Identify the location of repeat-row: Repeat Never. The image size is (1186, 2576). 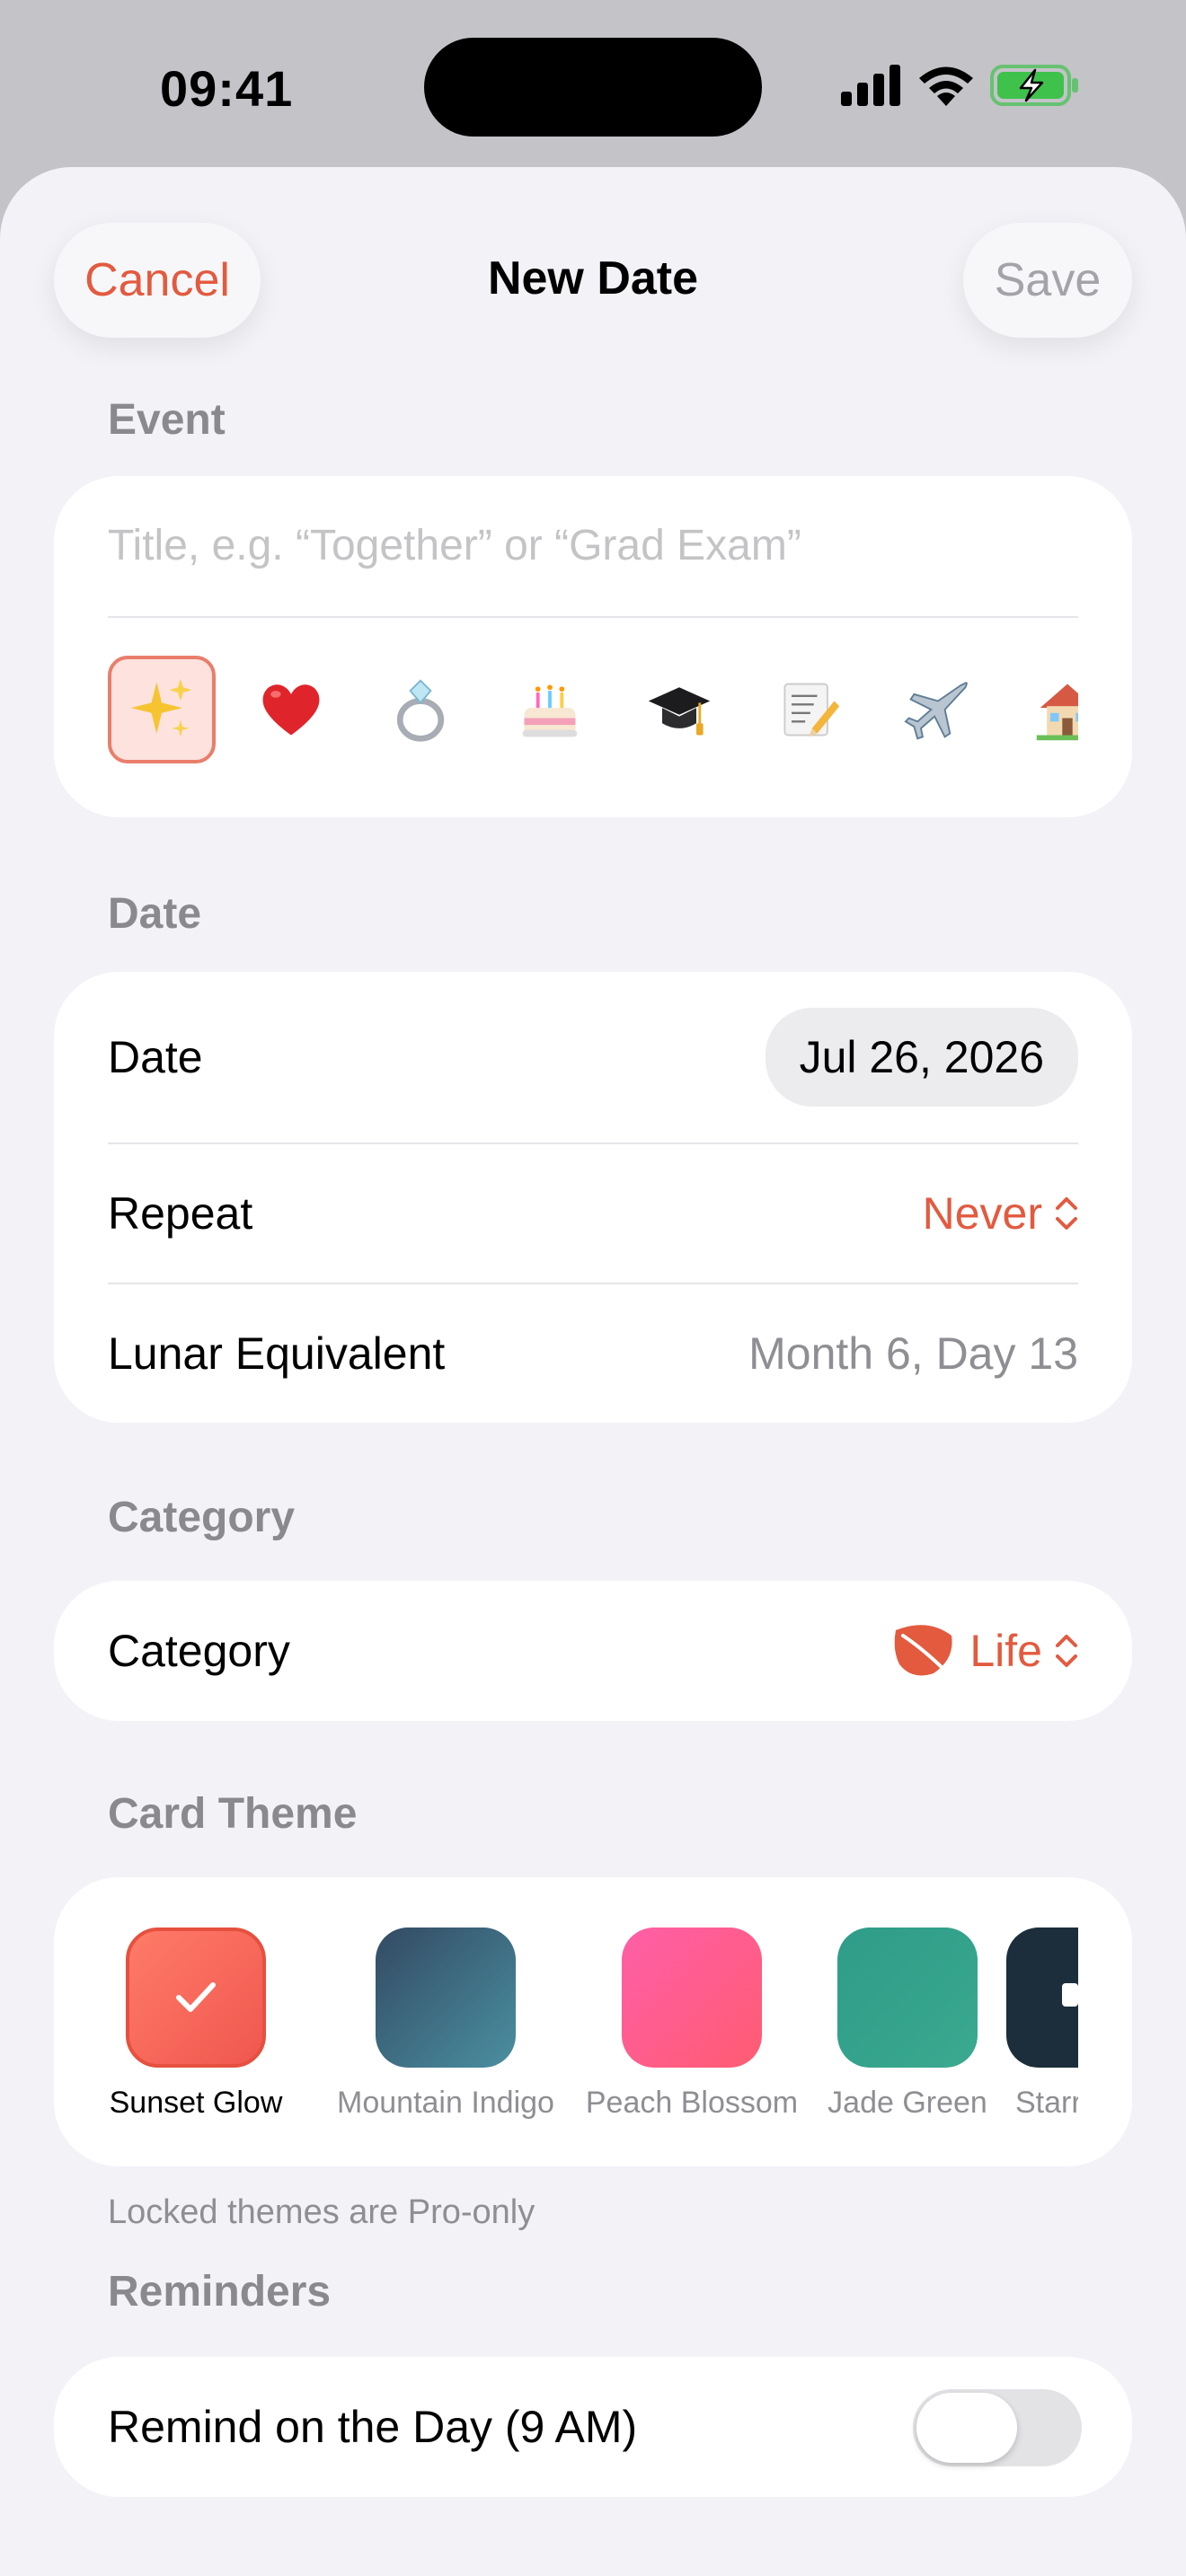
(593, 1213).